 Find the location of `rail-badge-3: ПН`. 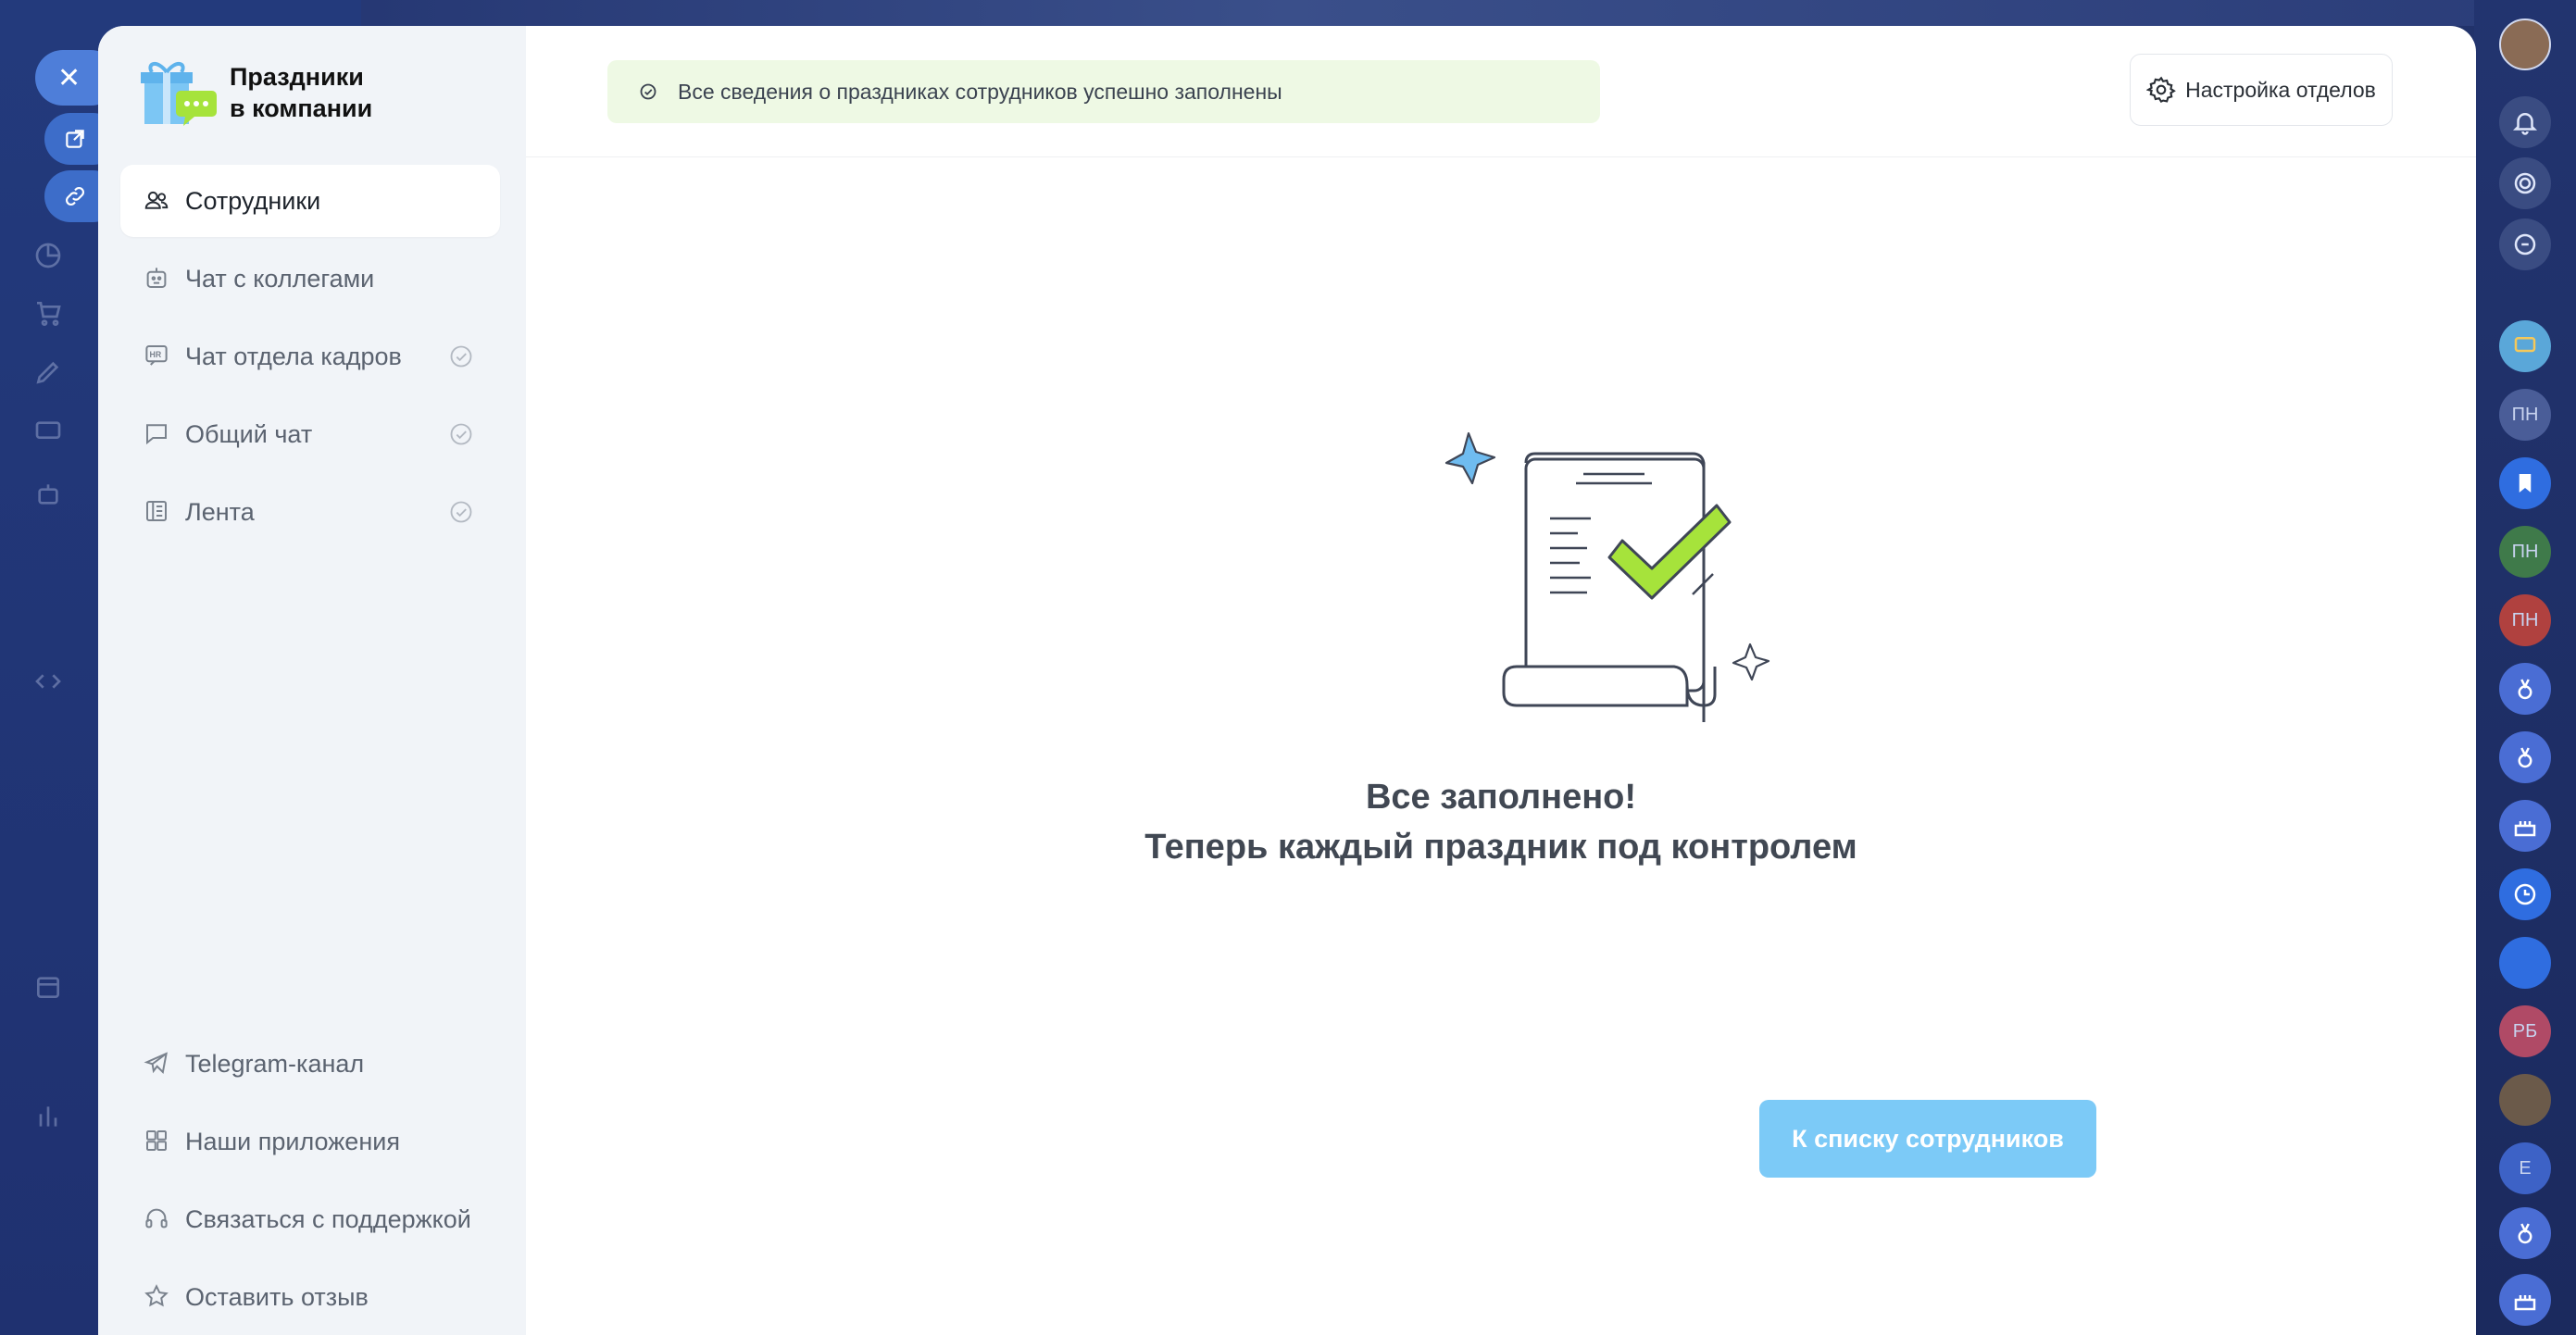

rail-badge-3: ПН is located at coordinates (2525, 620).